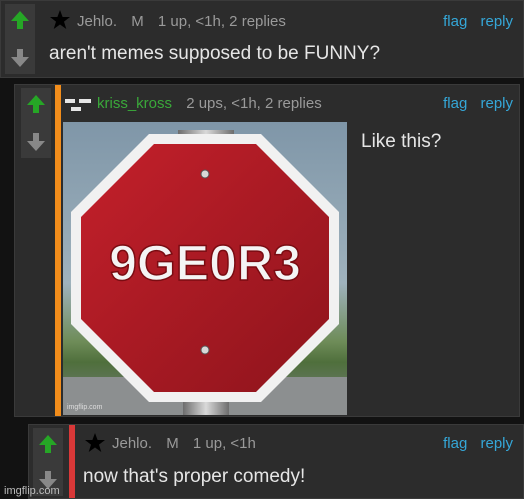 The width and height of the screenshot is (524, 499). What do you see at coordinates (85, 407) in the screenshot?
I see `image-watermark: imgflip.com` at bounding box center [85, 407].